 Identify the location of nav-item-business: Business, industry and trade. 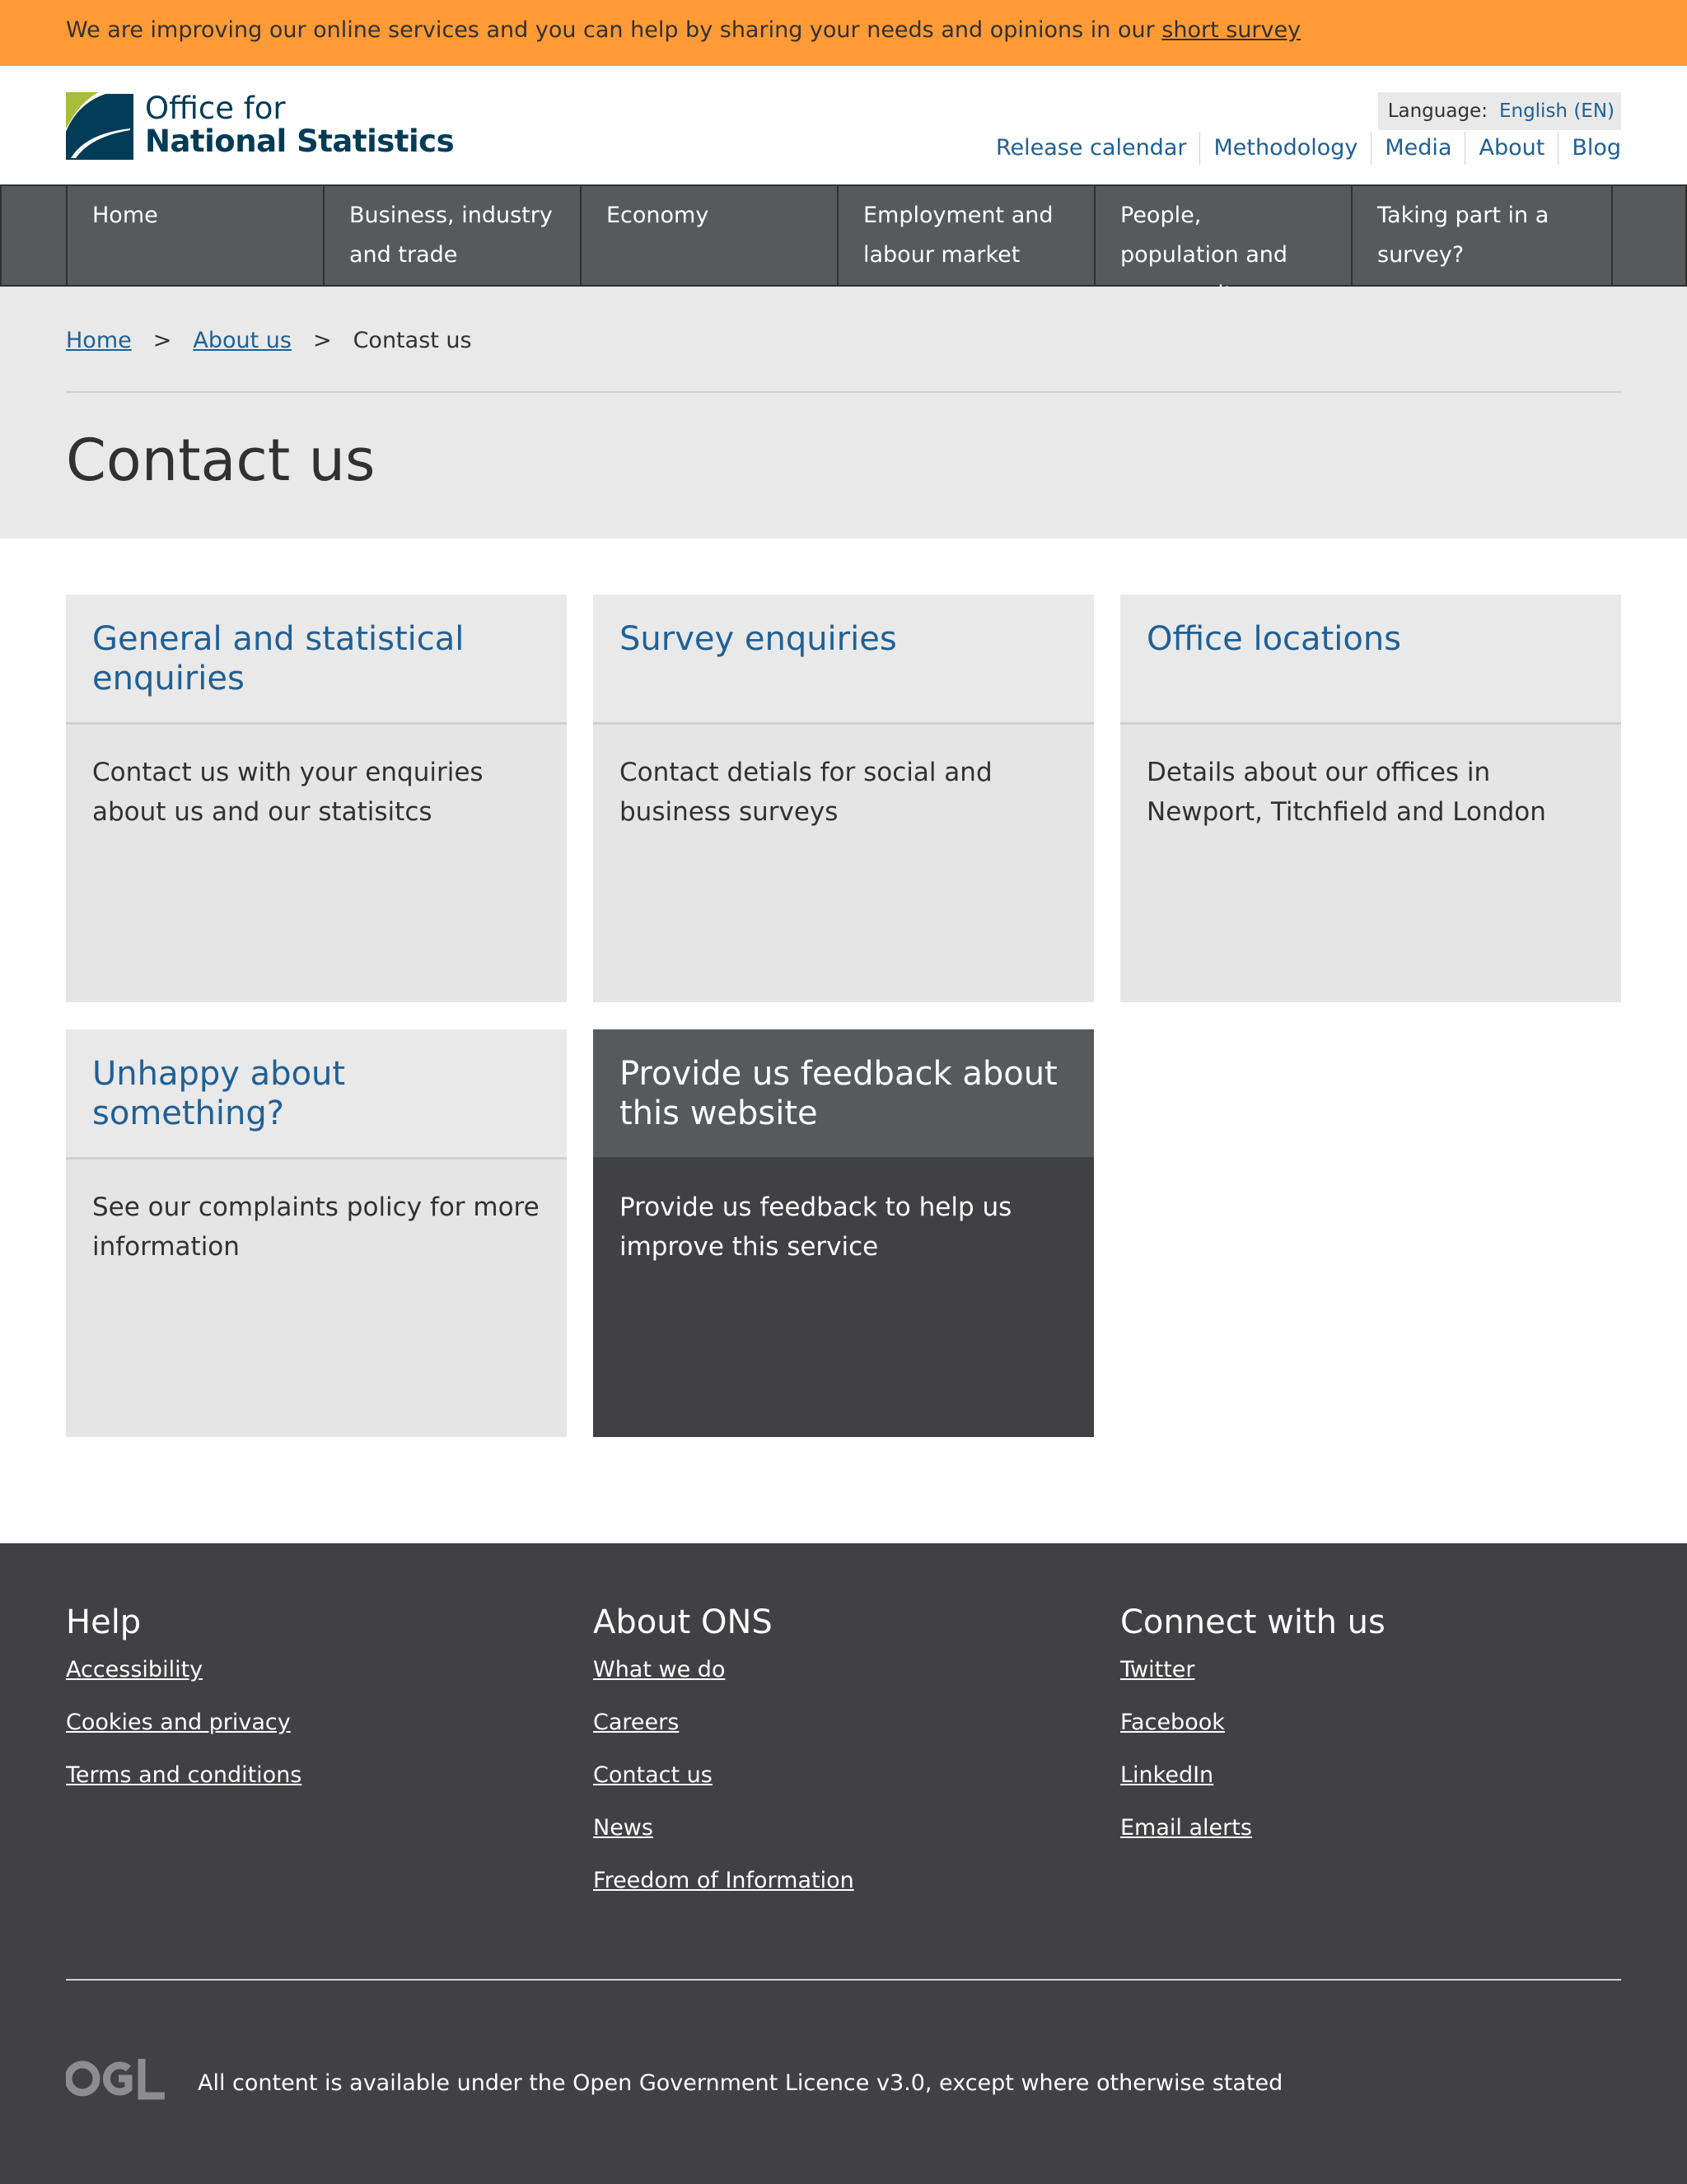
(451, 235).